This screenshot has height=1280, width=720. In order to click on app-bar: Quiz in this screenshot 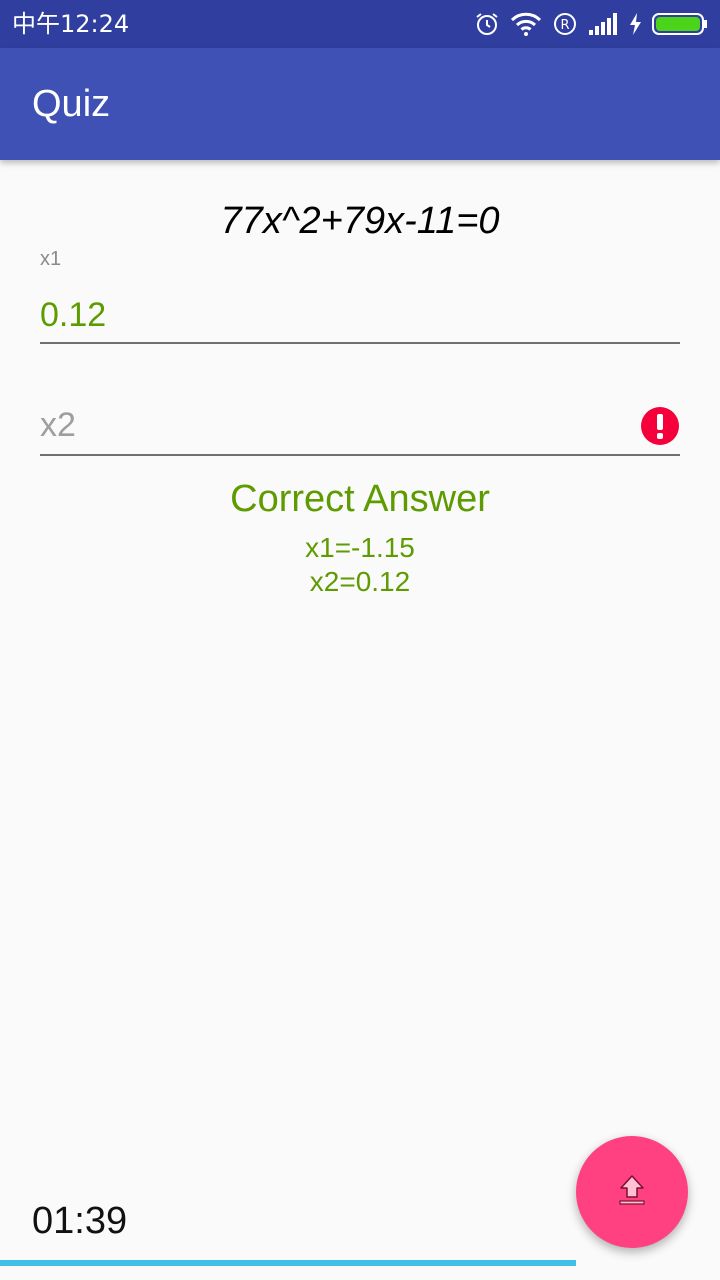, I will do `click(360, 104)`.